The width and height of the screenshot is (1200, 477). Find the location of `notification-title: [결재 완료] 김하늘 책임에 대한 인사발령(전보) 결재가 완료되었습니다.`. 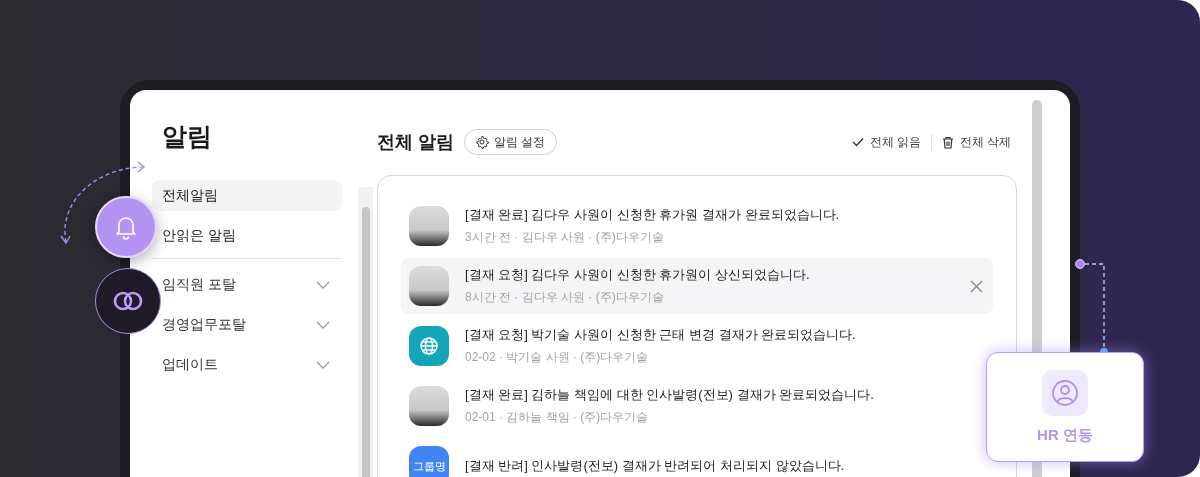

notification-title: [결재 완료] 김하늘 책임에 대한 인사발령(전보) 결재가 완료되었습니다. is located at coordinates (670, 395).